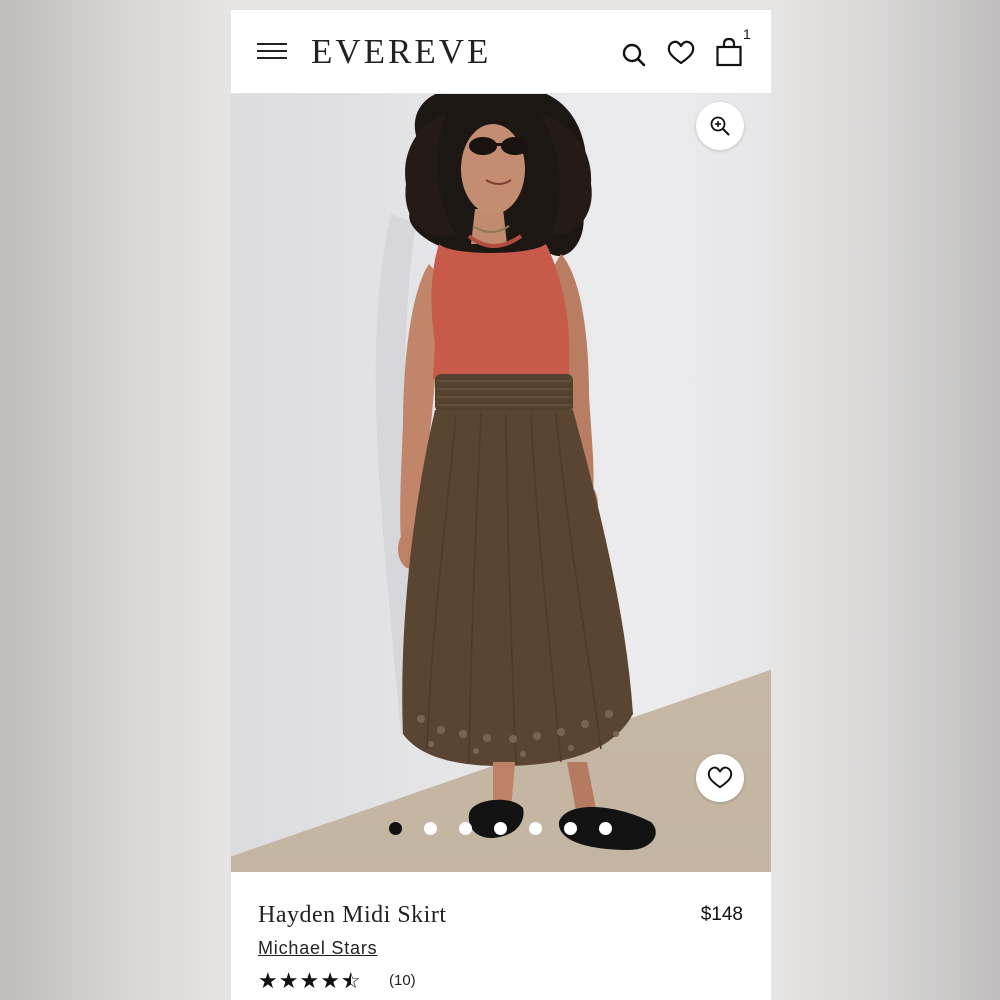 The width and height of the screenshot is (1000, 1000). I want to click on half-star-icon: ☆★, so click(351, 980).